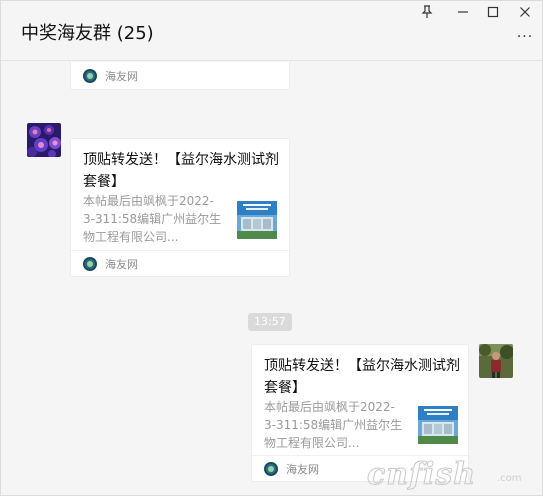  What do you see at coordinates (87, 33) in the screenshot?
I see `chat-title: 中奖海友群 (25)` at bounding box center [87, 33].